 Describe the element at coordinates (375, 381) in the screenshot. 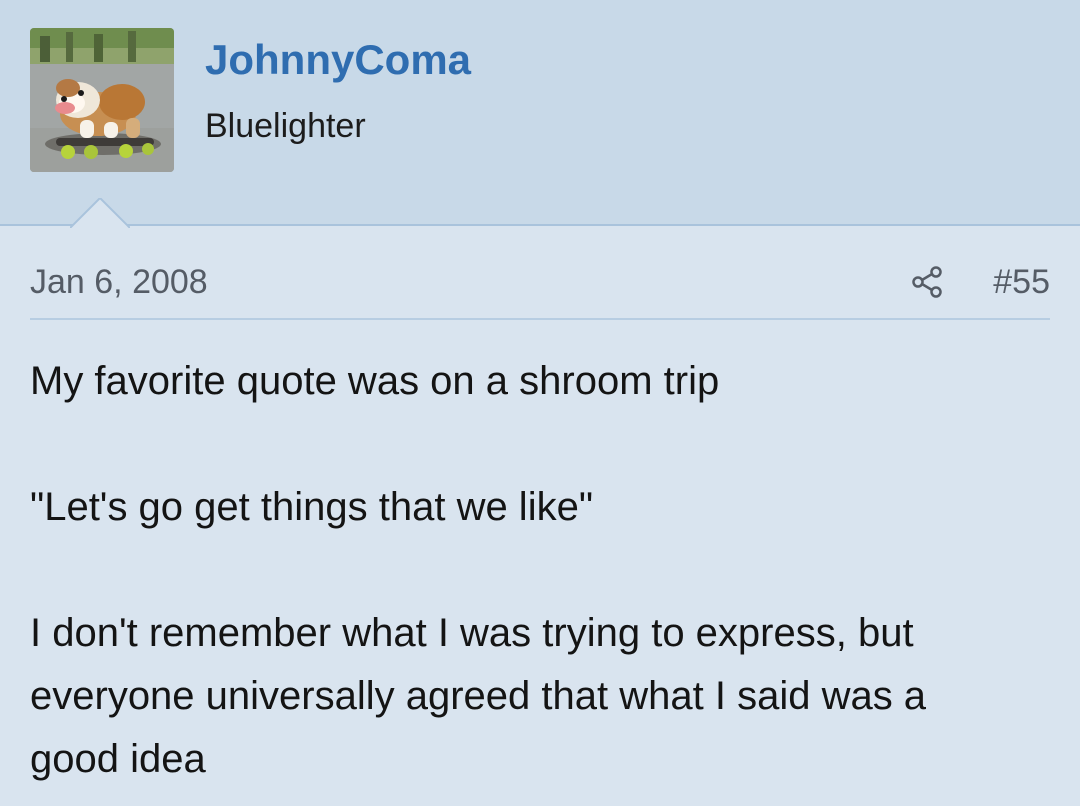

I see `message-line: My favorite quote was on a shroom trip` at that location.